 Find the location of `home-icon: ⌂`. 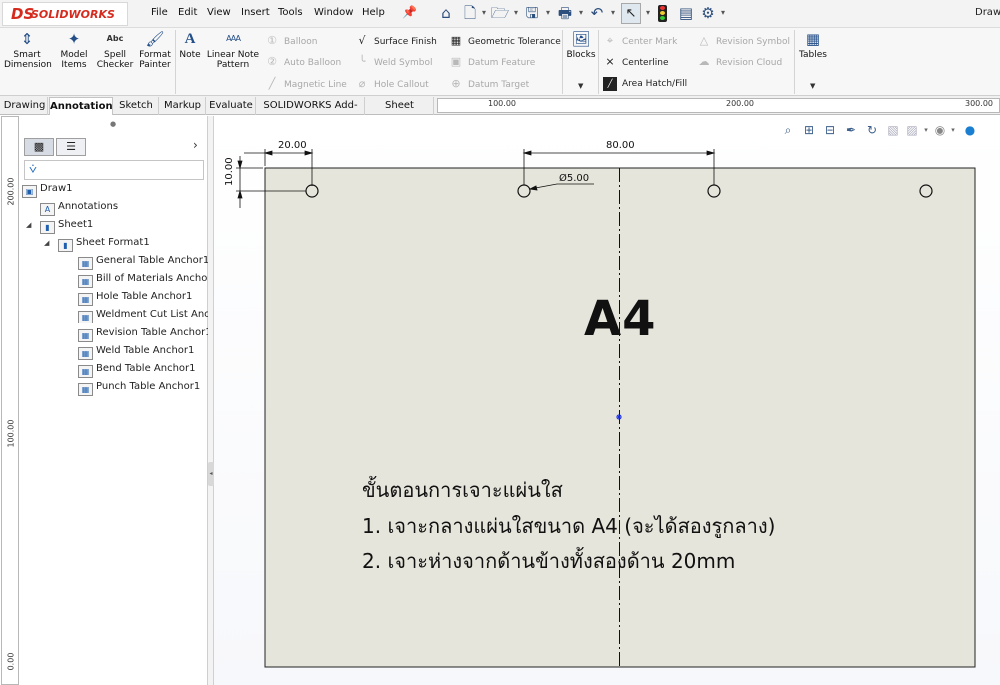

home-icon: ⌂ is located at coordinates (446, 13).